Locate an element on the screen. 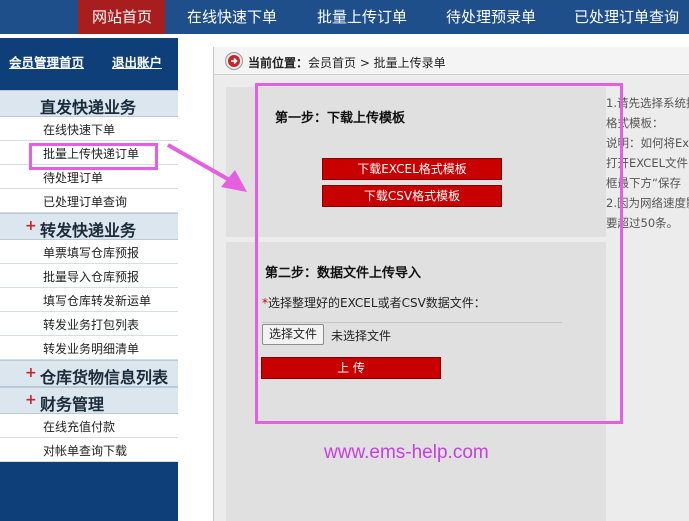 The image size is (689, 521). section-title: 转发快递业务 is located at coordinates (88, 230).